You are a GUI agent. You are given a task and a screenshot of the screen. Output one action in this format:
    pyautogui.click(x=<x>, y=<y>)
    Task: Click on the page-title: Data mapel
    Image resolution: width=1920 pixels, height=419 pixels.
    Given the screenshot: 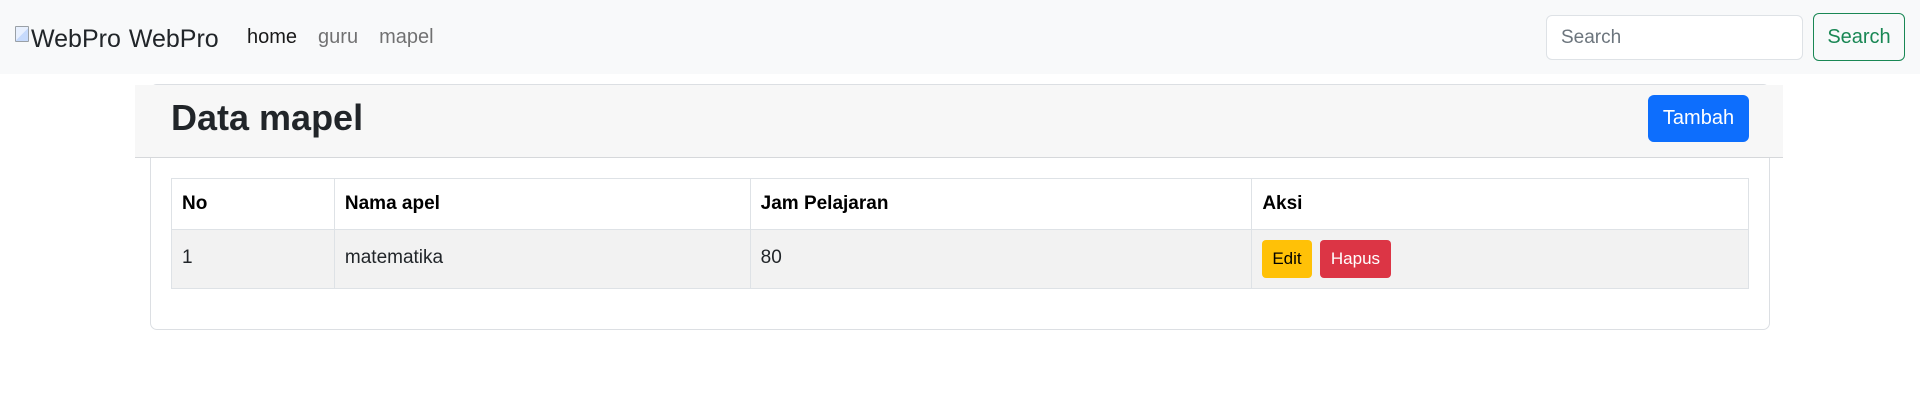 What is the action you would take?
    pyautogui.click(x=267, y=118)
    